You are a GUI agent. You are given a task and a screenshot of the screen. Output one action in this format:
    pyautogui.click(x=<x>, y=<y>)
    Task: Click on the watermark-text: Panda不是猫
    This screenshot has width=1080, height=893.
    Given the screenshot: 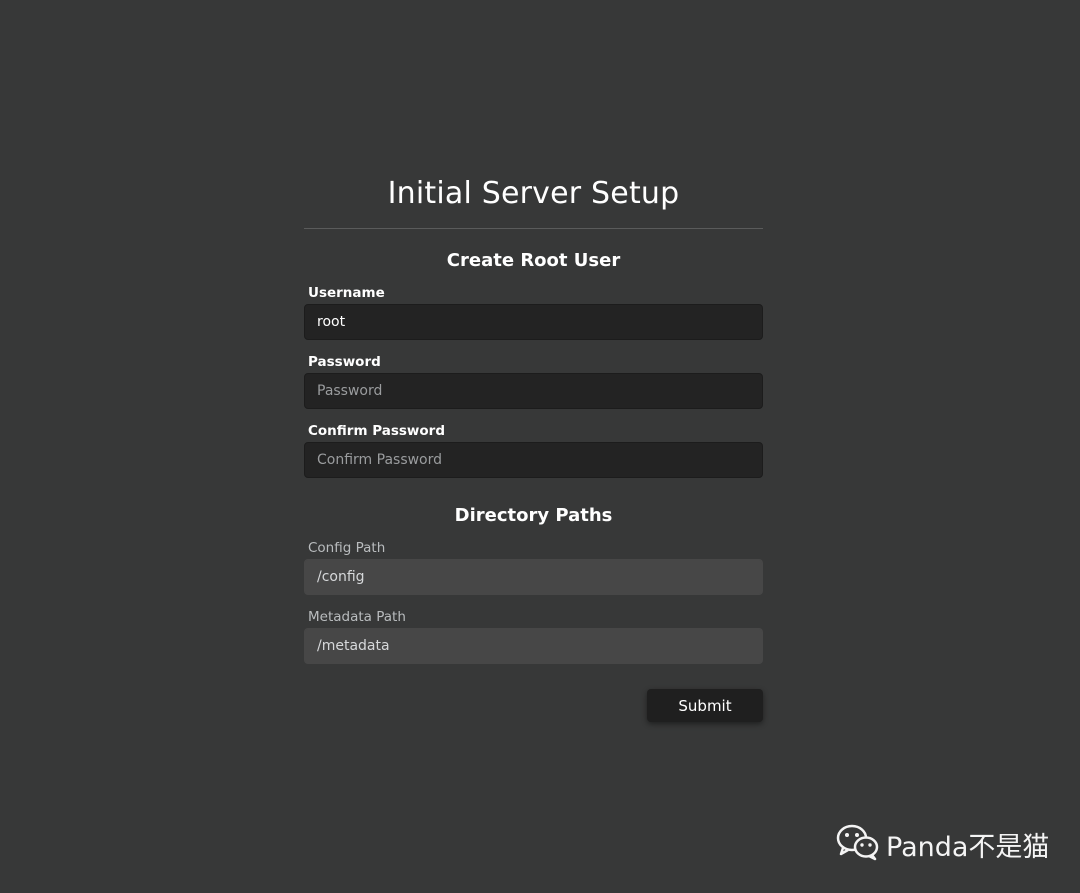 What is the action you would take?
    pyautogui.click(x=968, y=847)
    